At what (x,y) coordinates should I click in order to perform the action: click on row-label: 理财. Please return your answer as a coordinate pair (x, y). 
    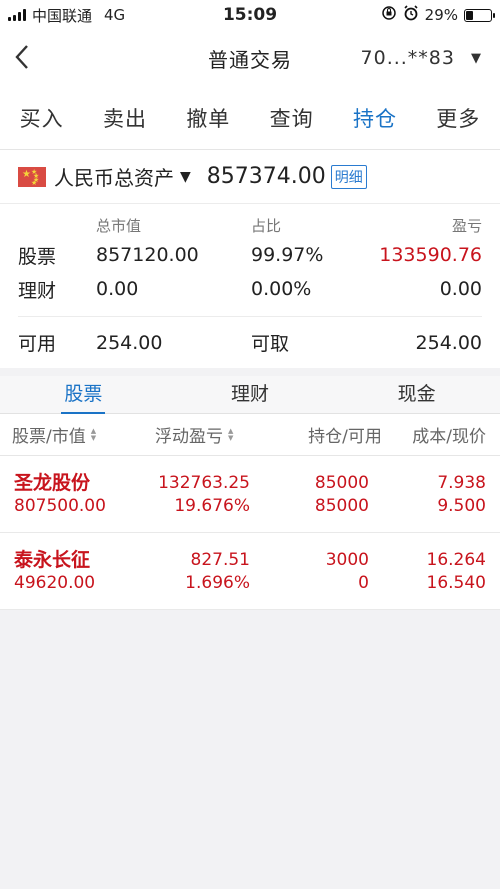
    Looking at the image, I should click on (37, 290).